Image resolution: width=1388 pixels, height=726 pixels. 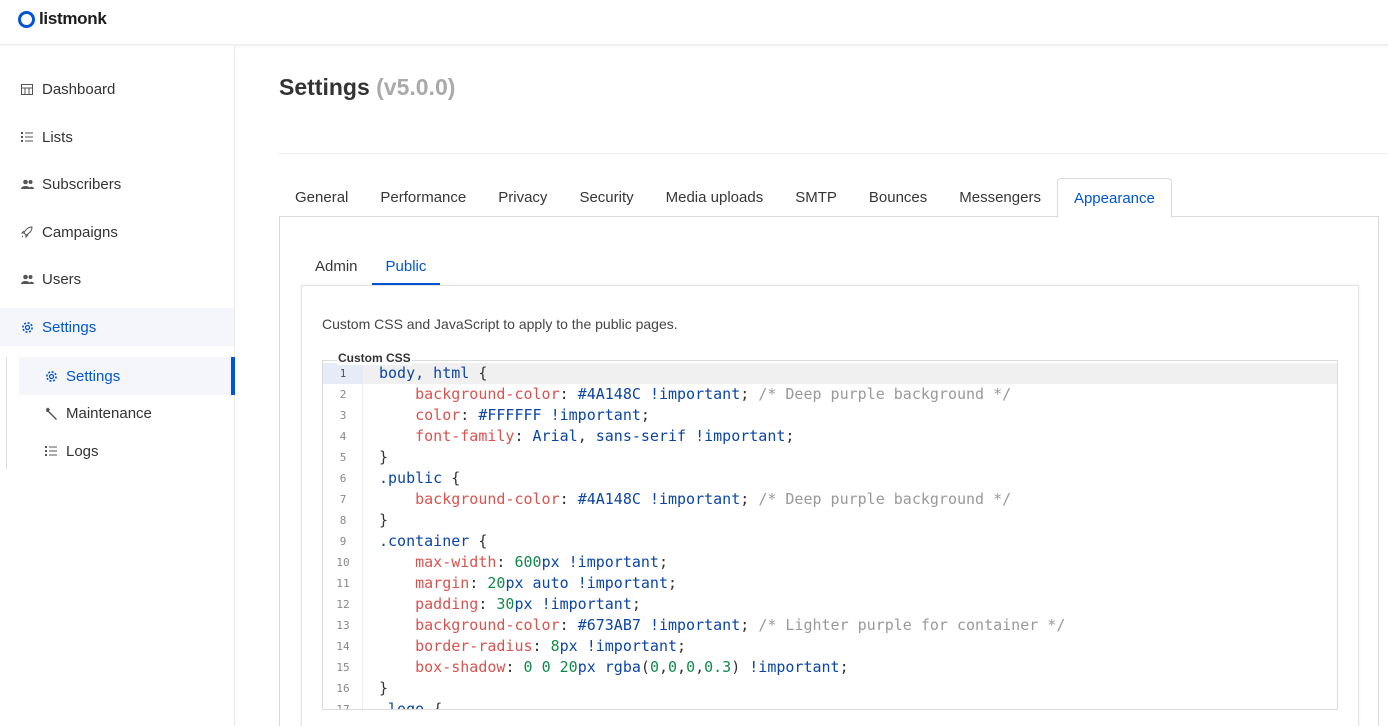 I want to click on code-text: .public {, so click(x=420, y=478).